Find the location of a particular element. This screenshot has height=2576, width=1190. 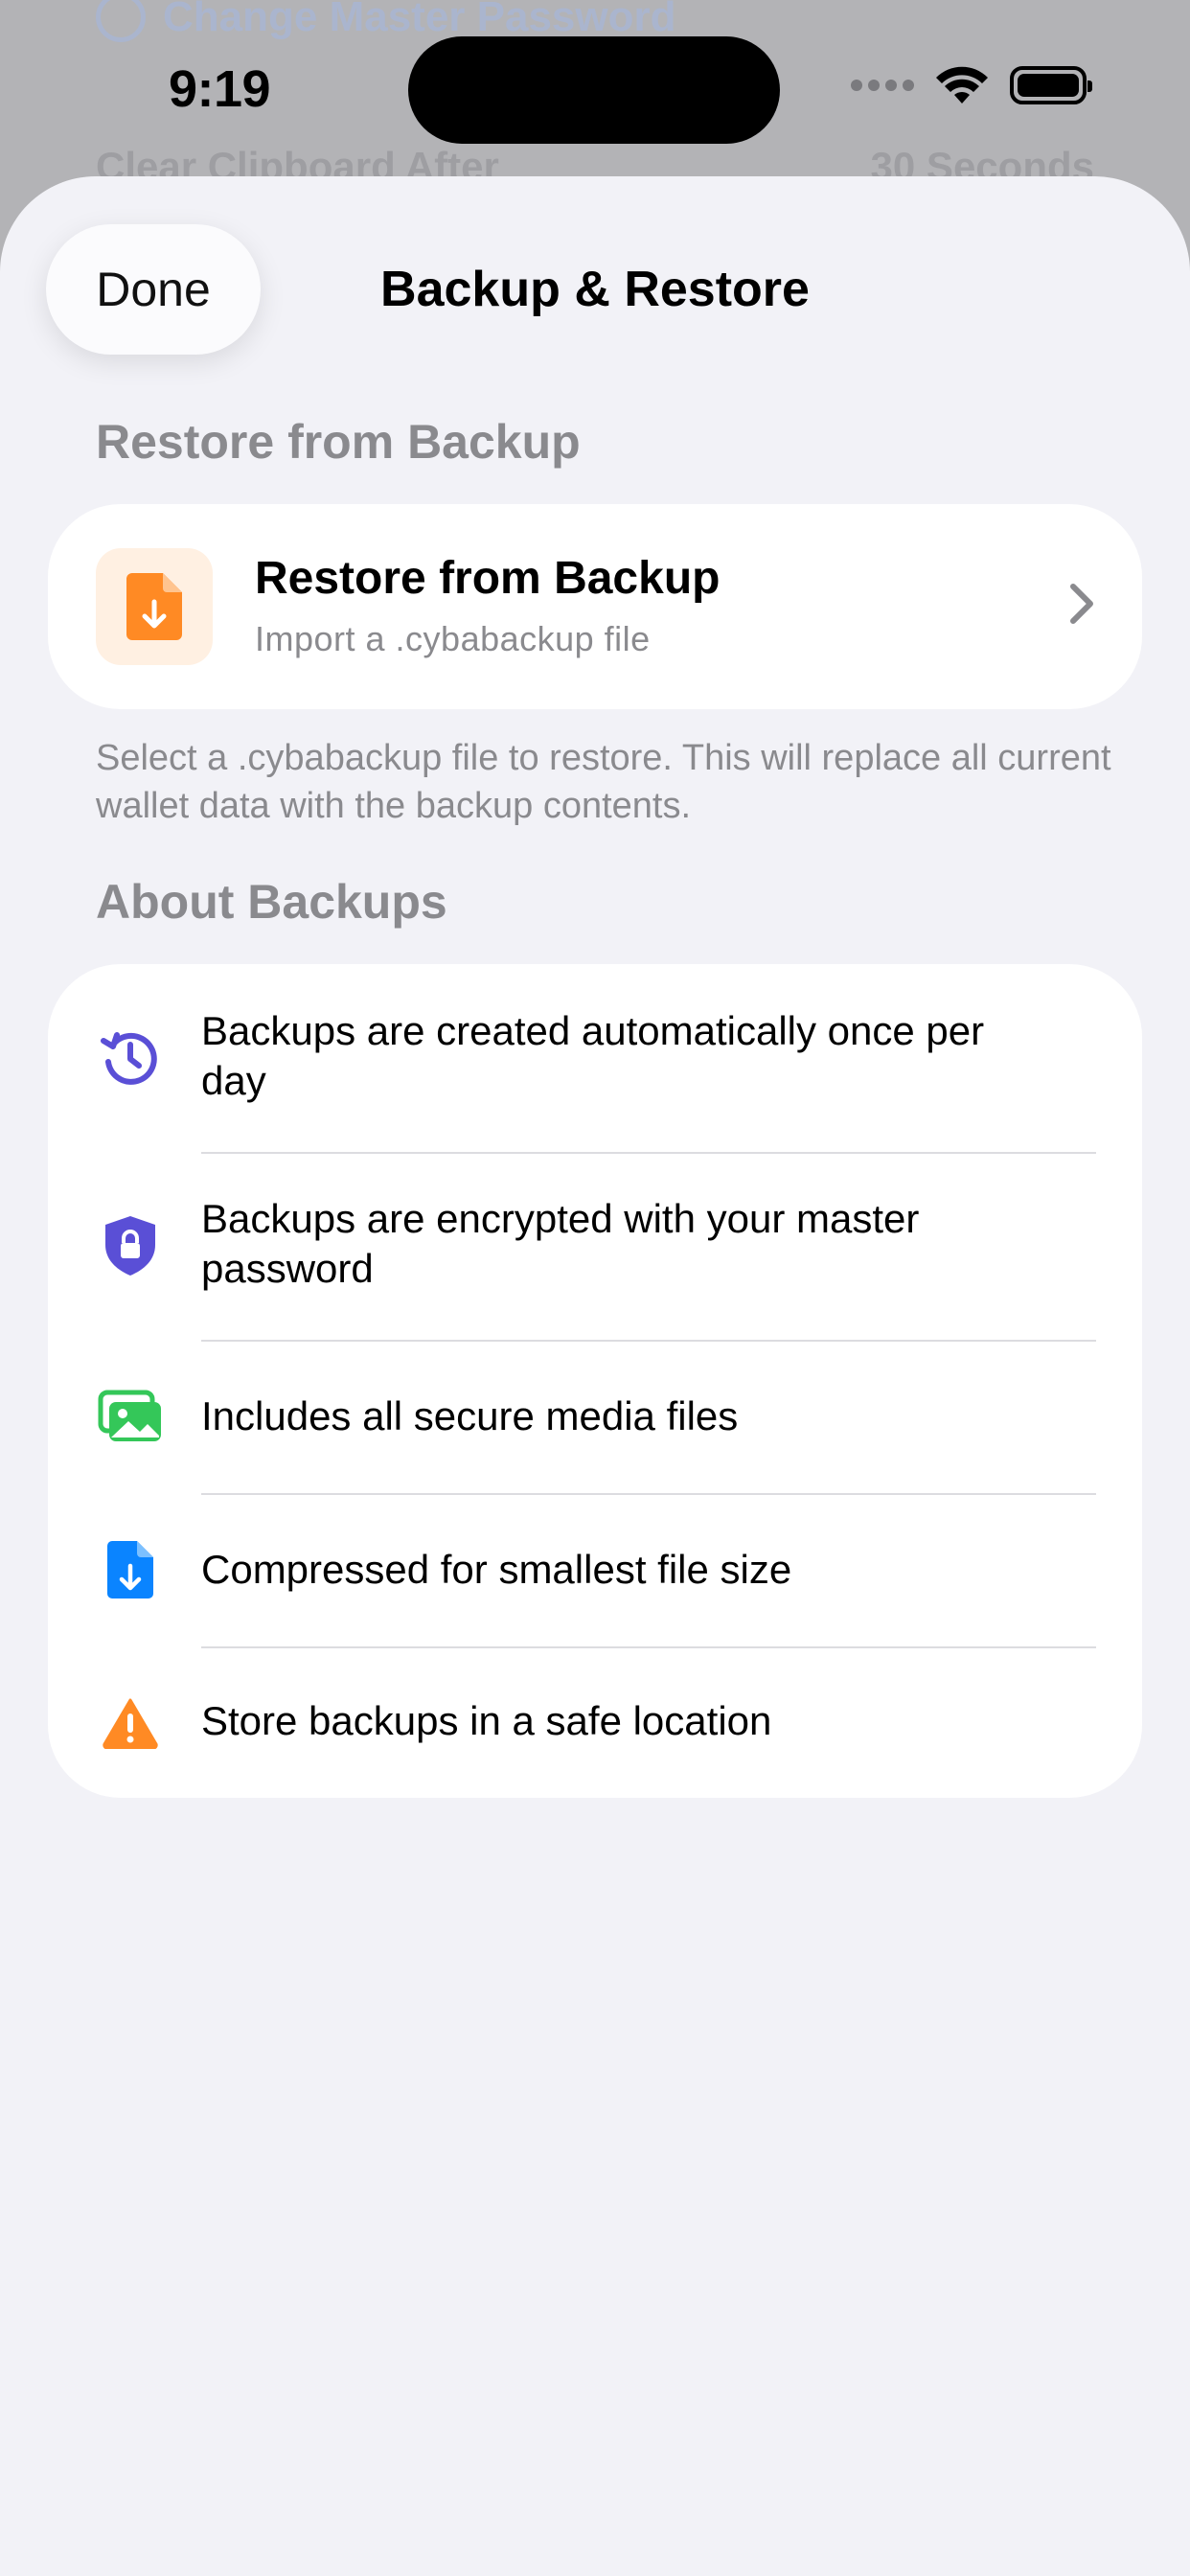

restore-icon-tile is located at coordinates (155, 606).